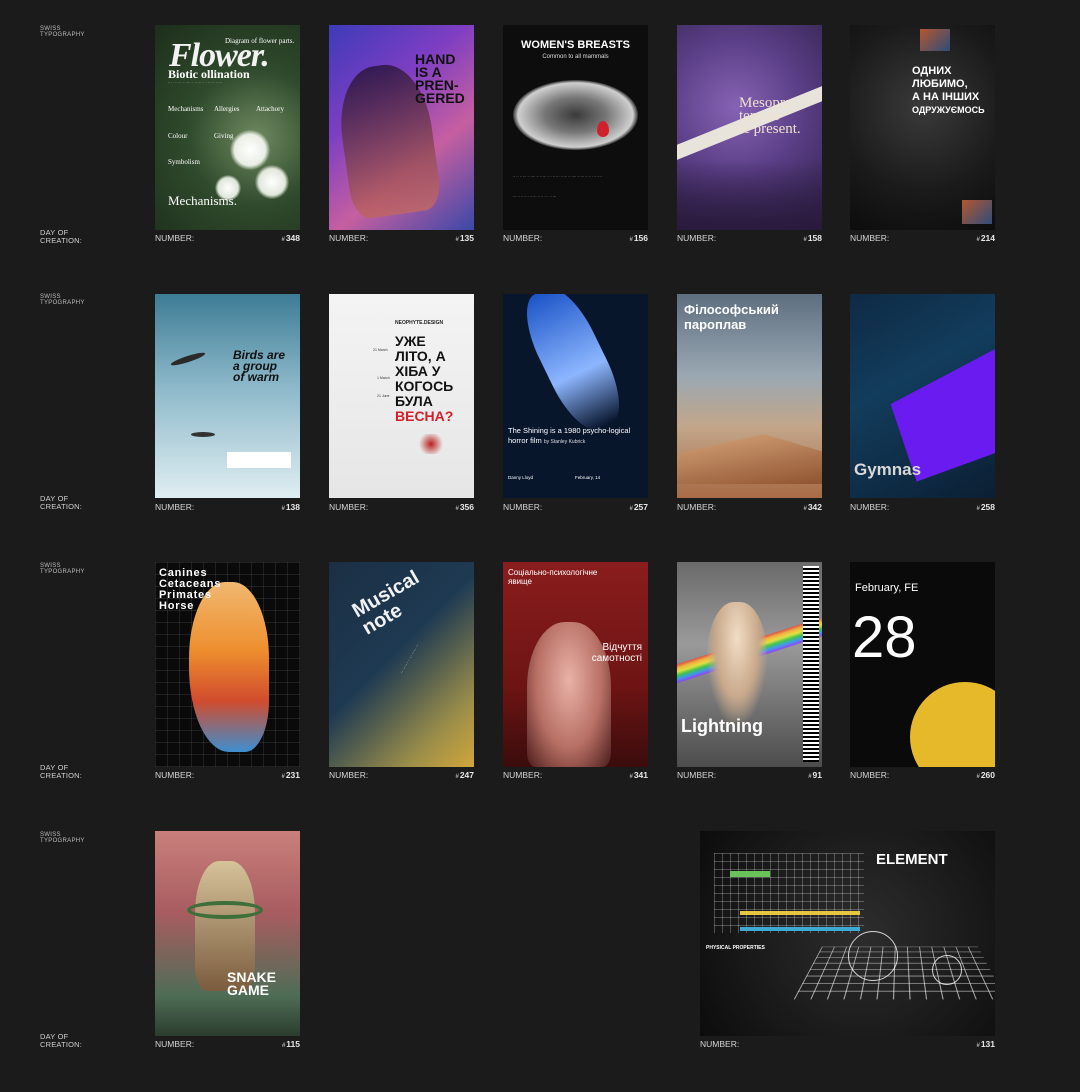  What do you see at coordinates (209, 74) in the screenshot?
I see `poster-heading: Biotic ollination` at bounding box center [209, 74].